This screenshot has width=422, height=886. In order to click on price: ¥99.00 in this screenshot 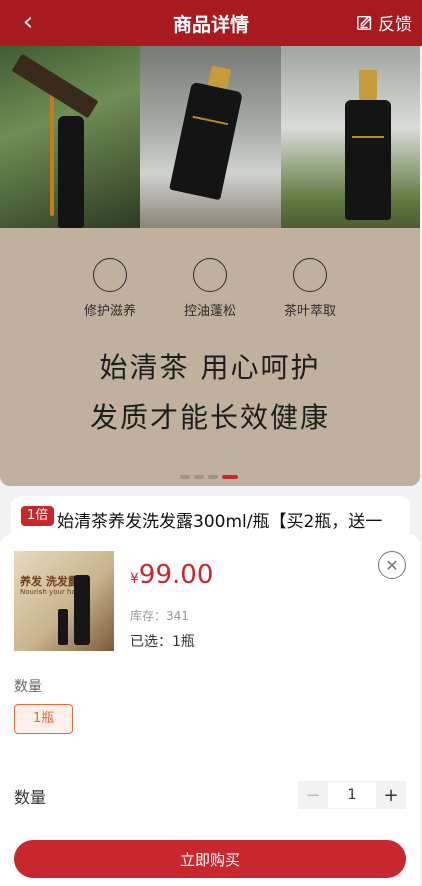, I will do `click(171, 575)`.